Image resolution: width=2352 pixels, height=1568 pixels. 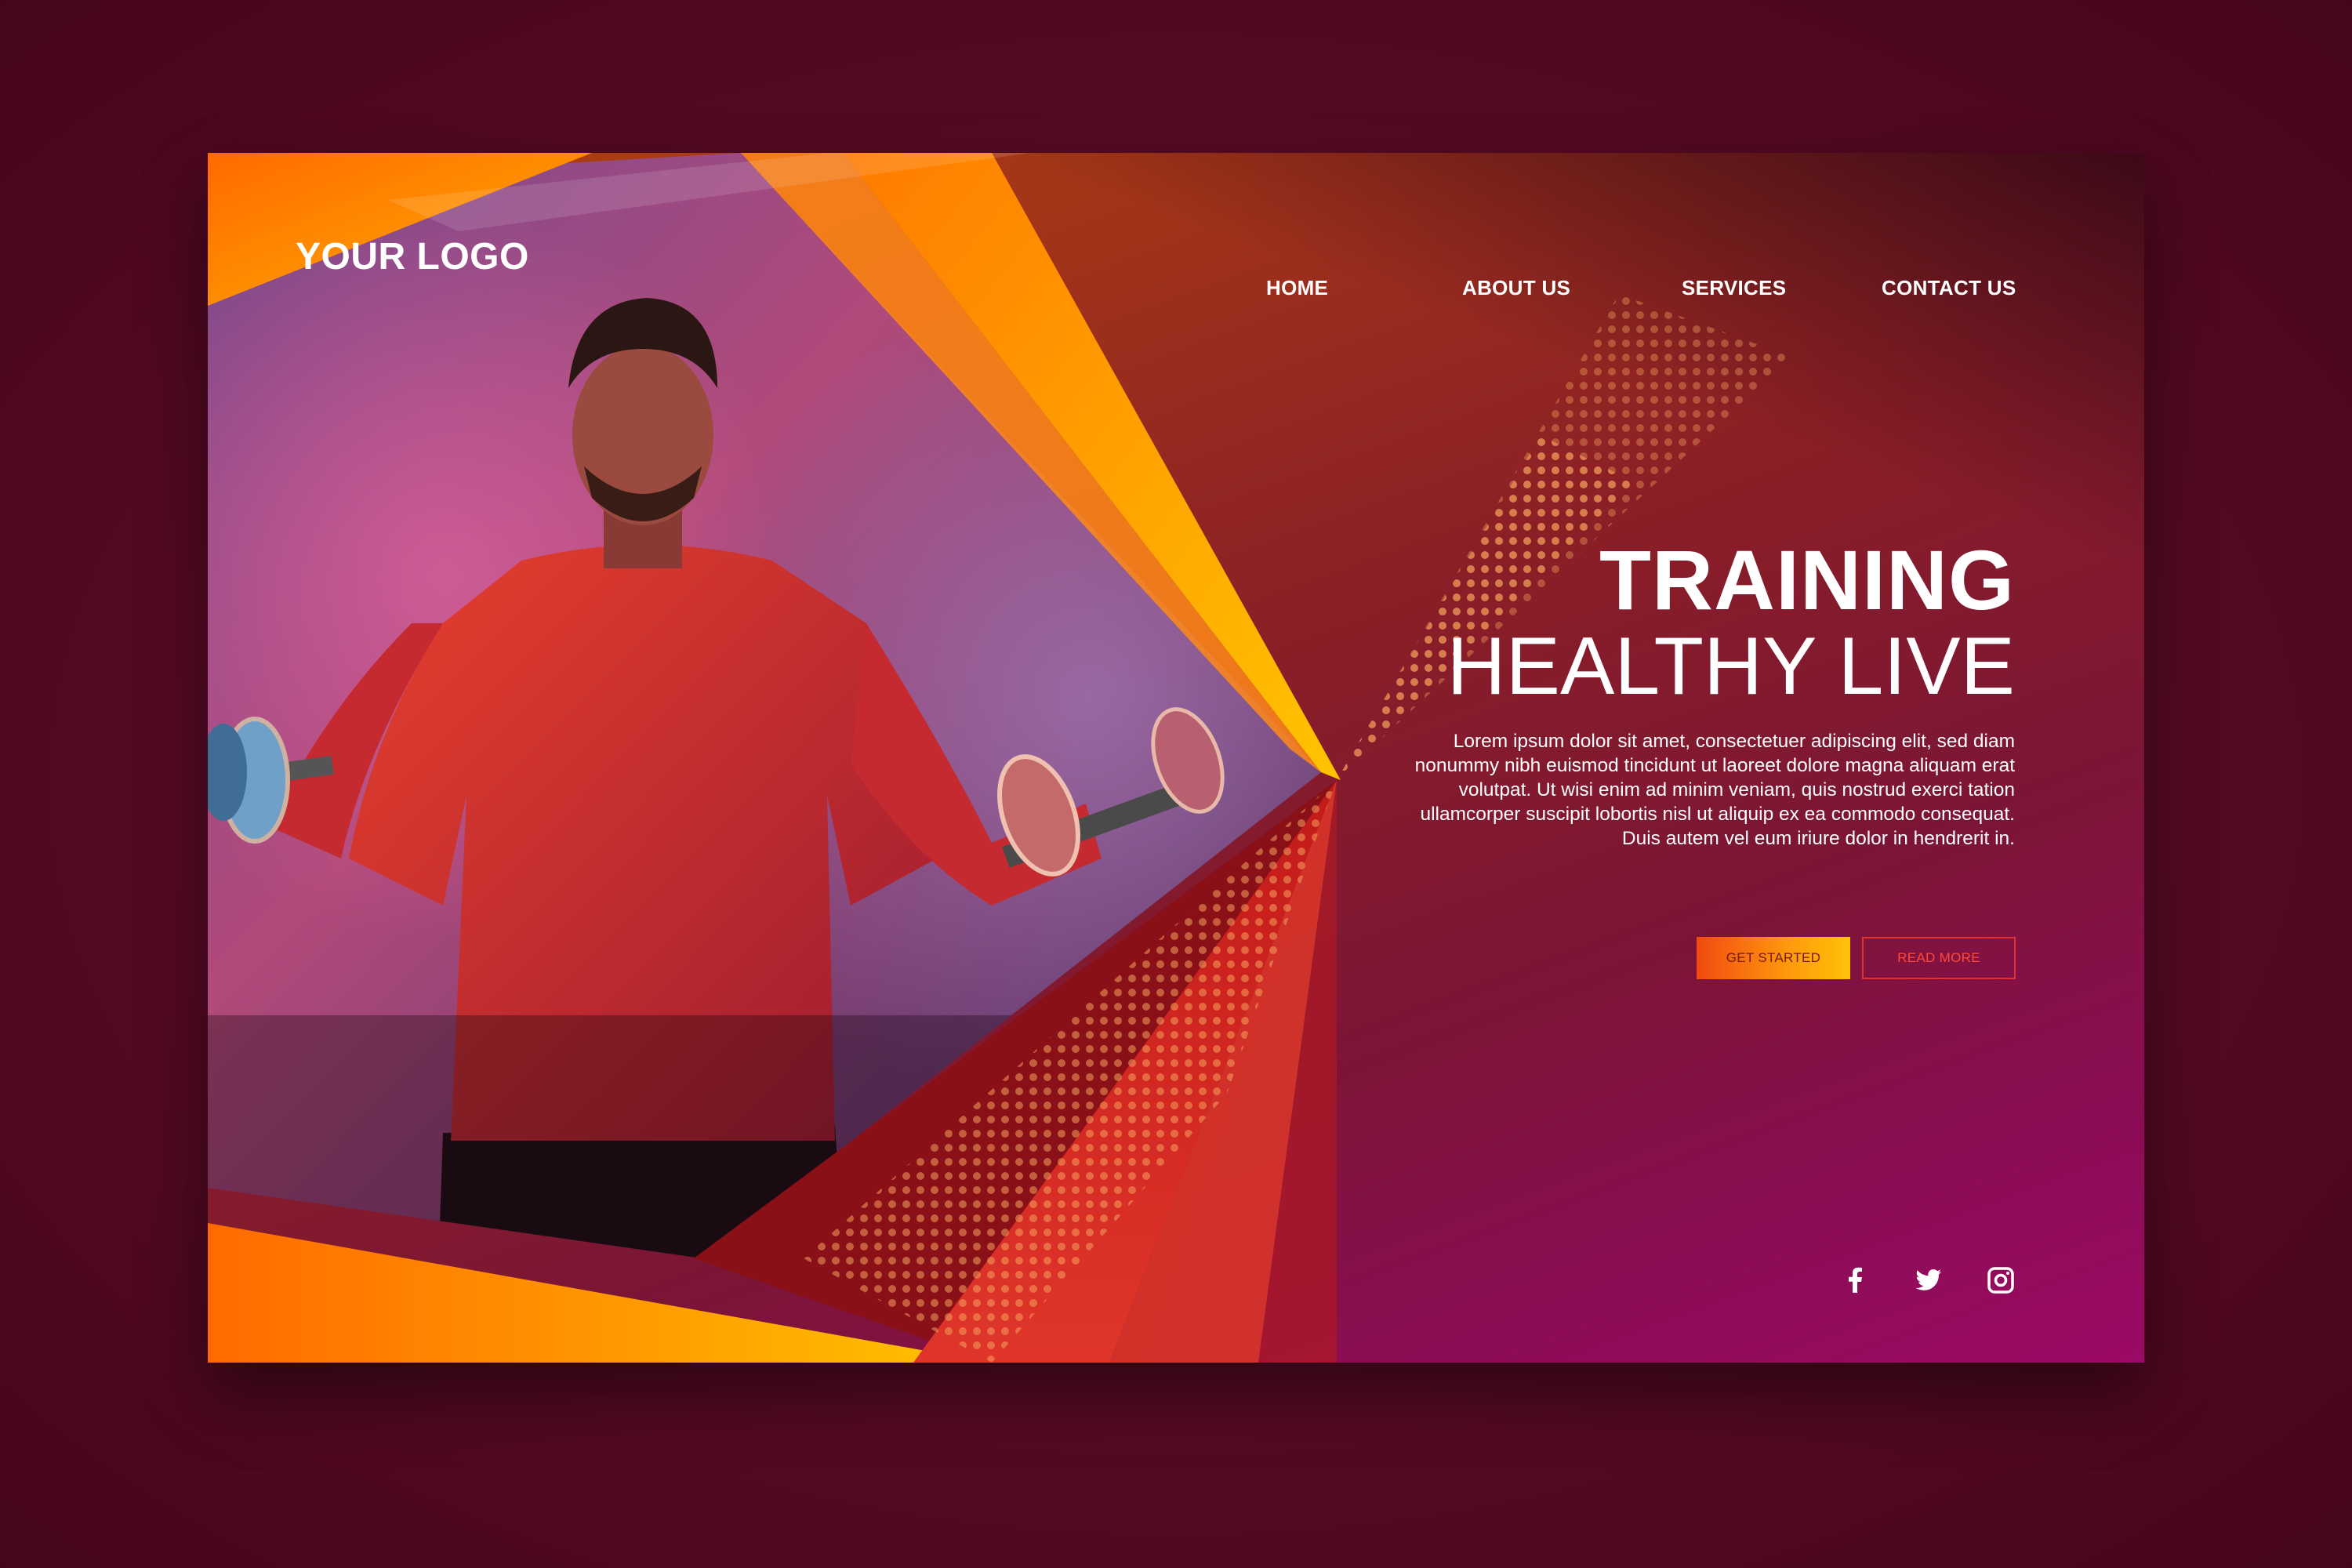 I want to click on instagram-icon, so click(x=2000, y=1280).